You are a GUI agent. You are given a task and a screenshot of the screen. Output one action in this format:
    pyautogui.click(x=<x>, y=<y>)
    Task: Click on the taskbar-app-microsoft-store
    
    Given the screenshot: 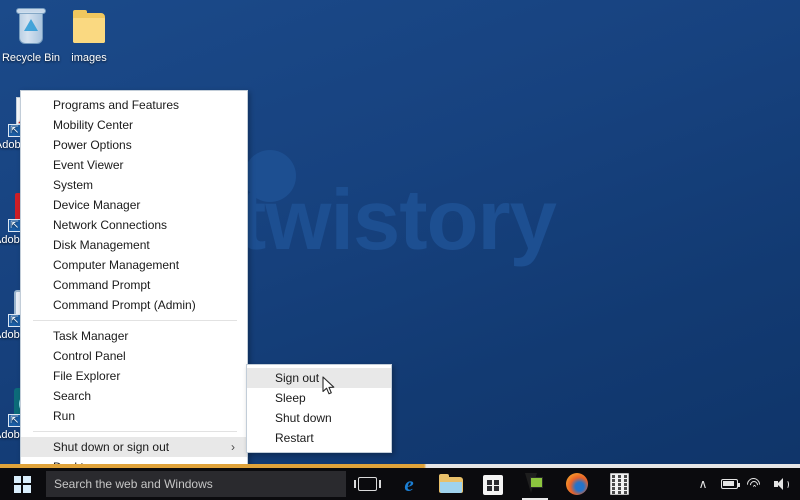 What is the action you would take?
    pyautogui.click(x=493, y=484)
    